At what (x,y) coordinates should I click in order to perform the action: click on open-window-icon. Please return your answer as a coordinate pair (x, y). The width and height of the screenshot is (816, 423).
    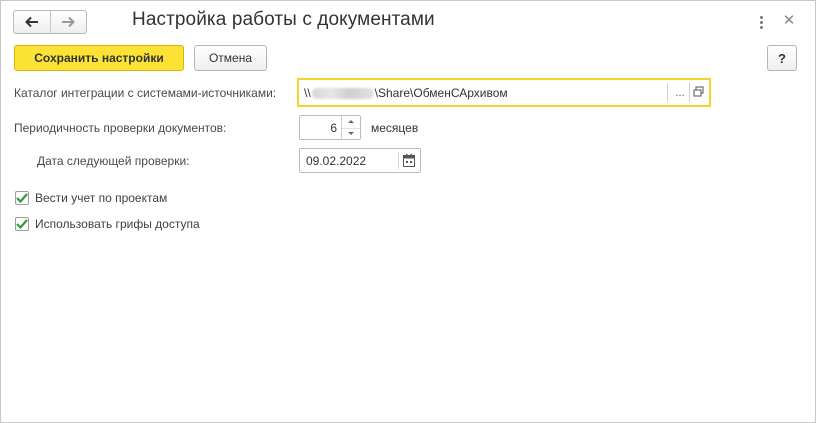
    Looking at the image, I should click on (698, 91).